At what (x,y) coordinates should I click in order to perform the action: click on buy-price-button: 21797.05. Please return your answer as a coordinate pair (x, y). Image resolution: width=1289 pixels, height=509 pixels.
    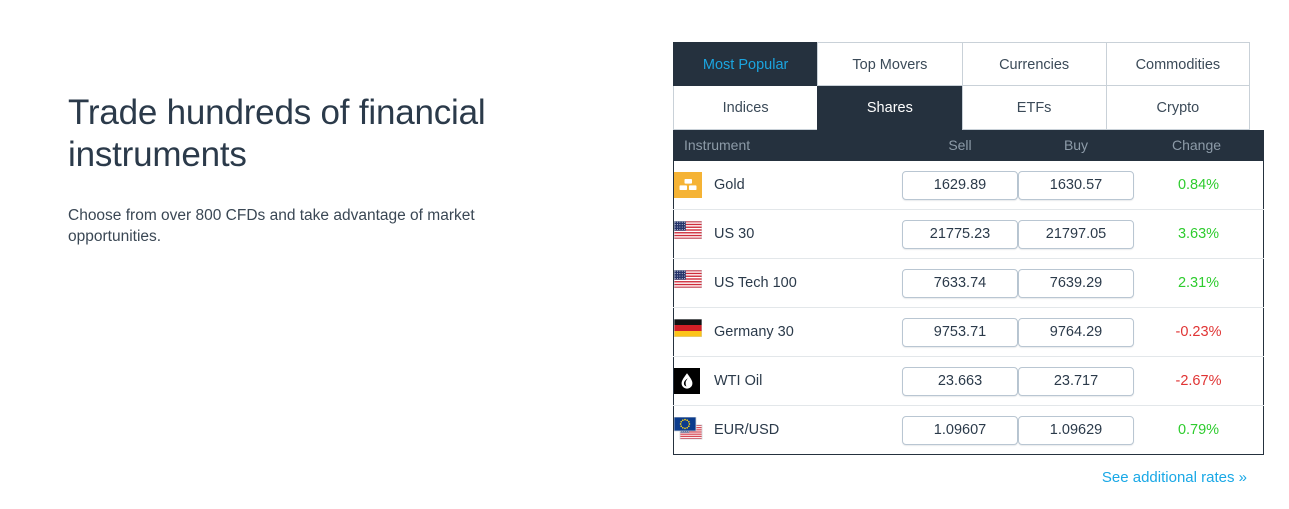
    Looking at the image, I should click on (1076, 234).